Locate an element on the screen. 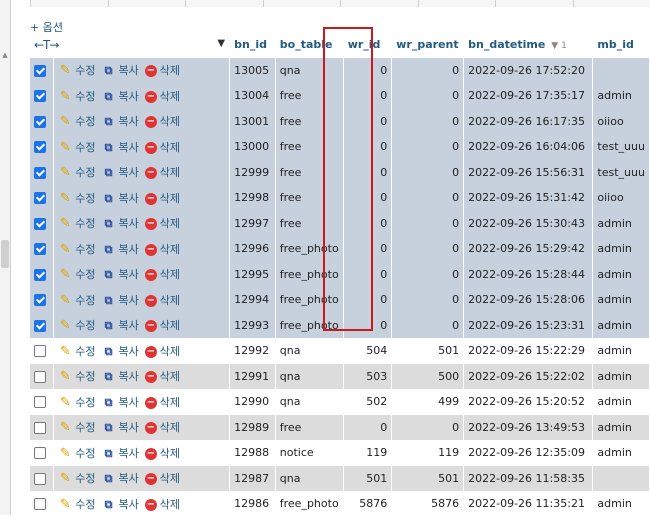 The image size is (650, 517). cell-mb-id: test_uuu is located at coordinates (621, 147).